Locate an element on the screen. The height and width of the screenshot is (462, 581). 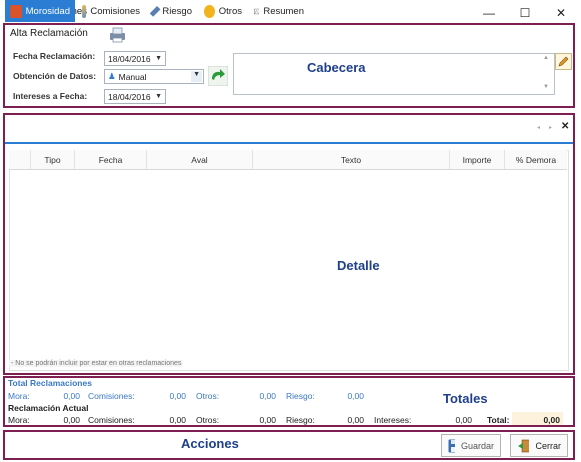
tab-morosidad: Morosidad is located at coordinates (40, 11).